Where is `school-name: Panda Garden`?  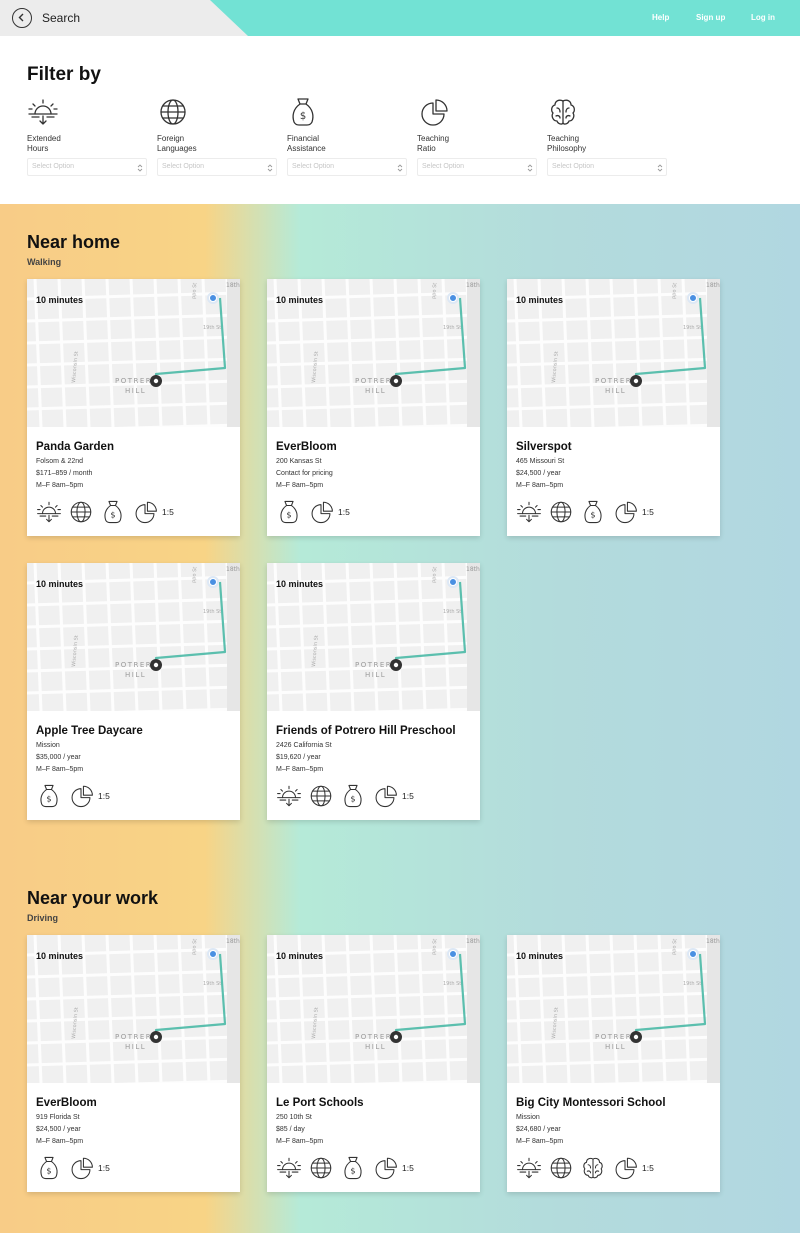 school-name: Panda Garden is located at coordinates (75, 447).